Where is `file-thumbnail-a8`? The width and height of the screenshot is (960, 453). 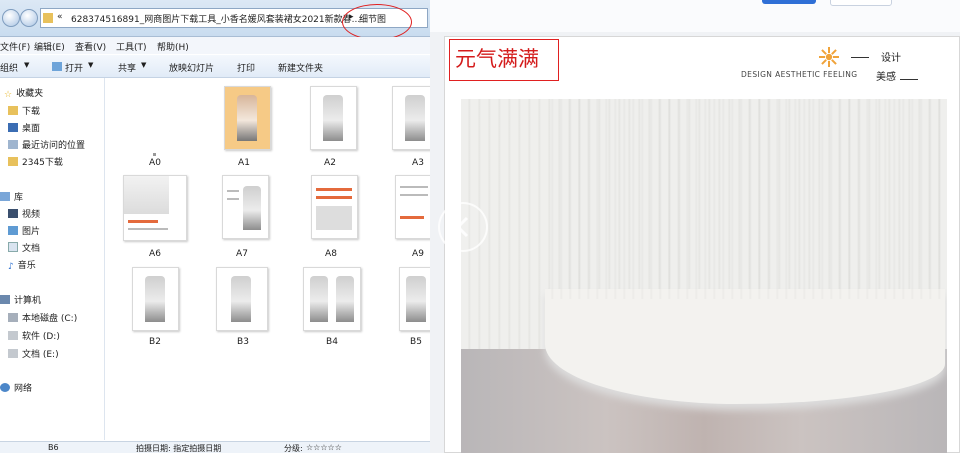 file-thumbnail-a8 is located at coordinates (334, 207).